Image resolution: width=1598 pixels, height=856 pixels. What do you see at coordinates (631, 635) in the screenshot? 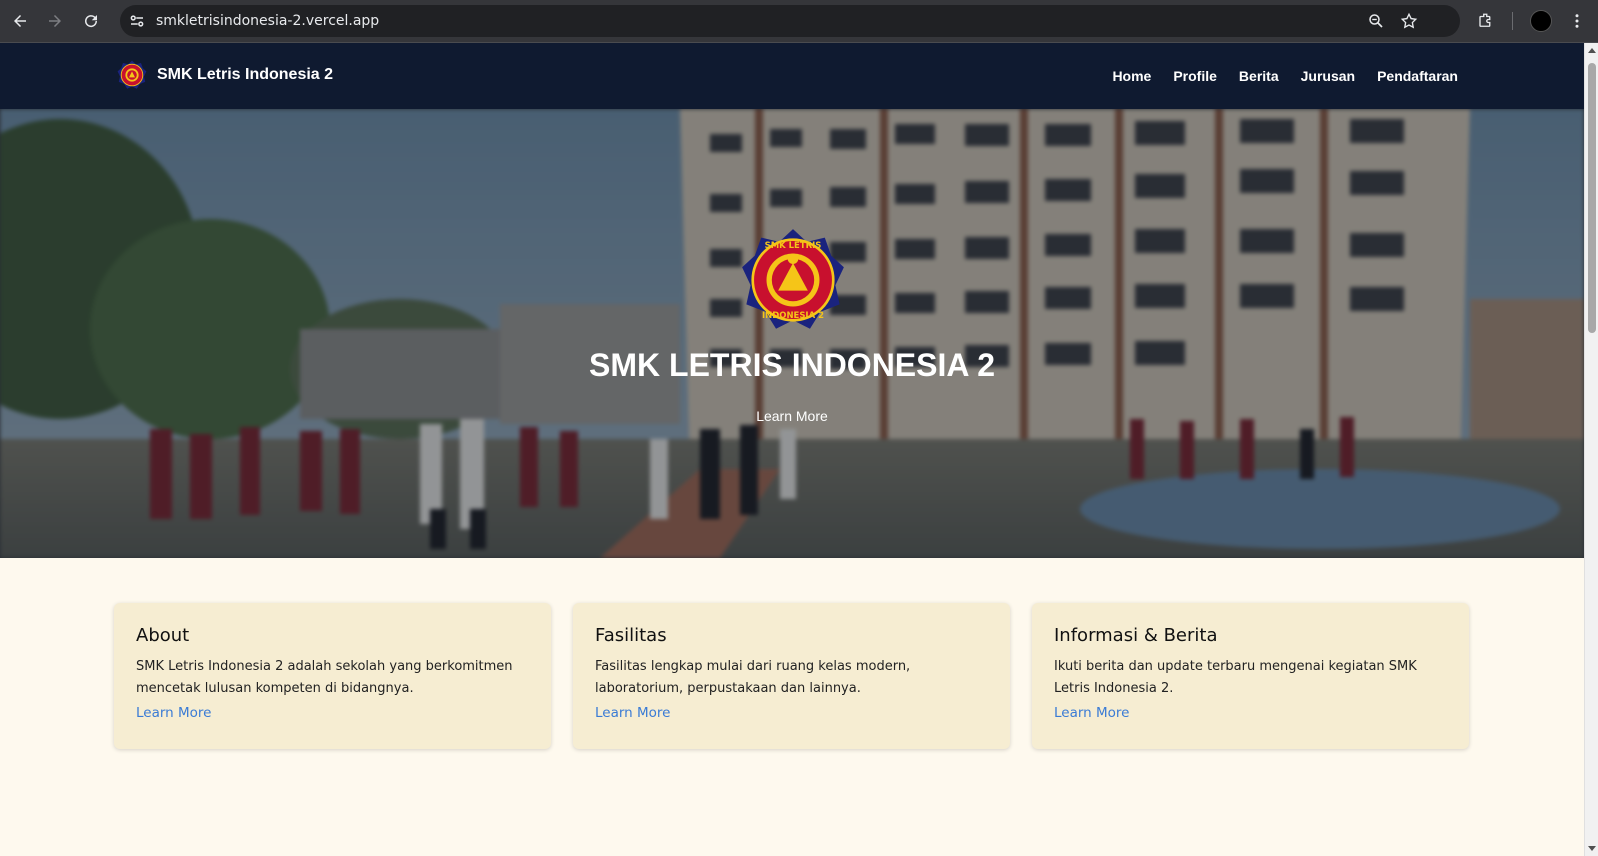
I see `card-title: Fasilitas` at bounding box center [631, 635].